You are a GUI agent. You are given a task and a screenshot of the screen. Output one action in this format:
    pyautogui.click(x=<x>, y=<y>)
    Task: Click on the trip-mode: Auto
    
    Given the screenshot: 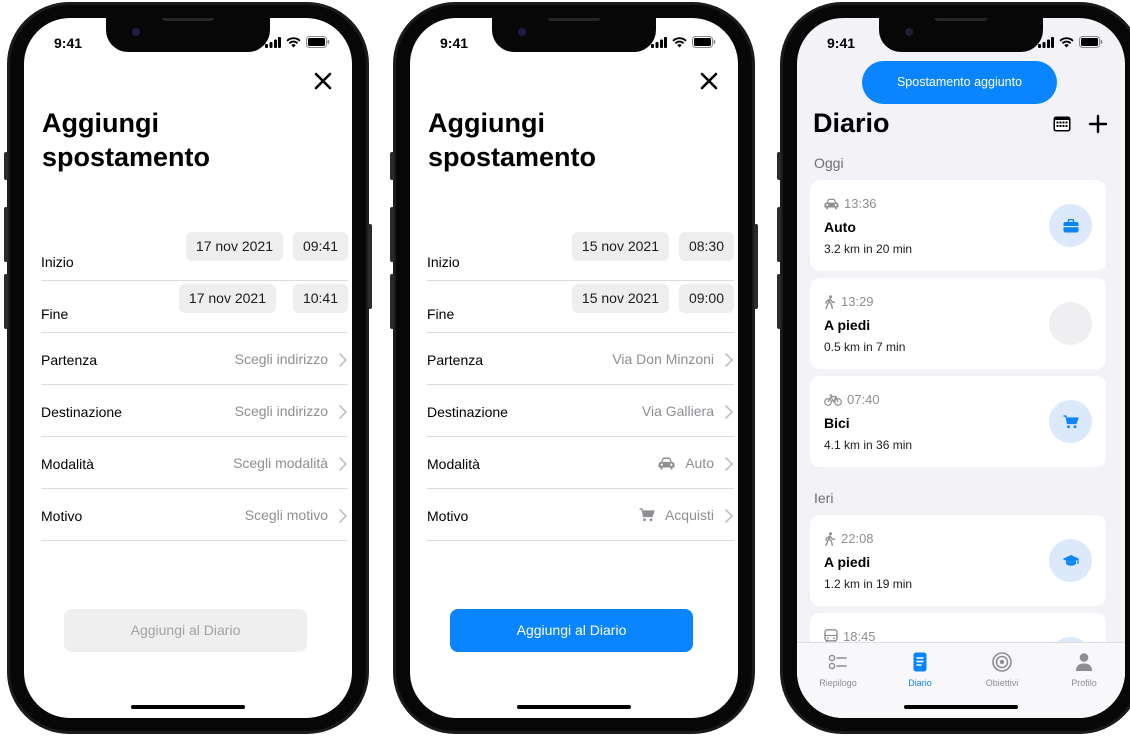 What is the action you would take?
    pyautogui.click(x=840, y=227)
    